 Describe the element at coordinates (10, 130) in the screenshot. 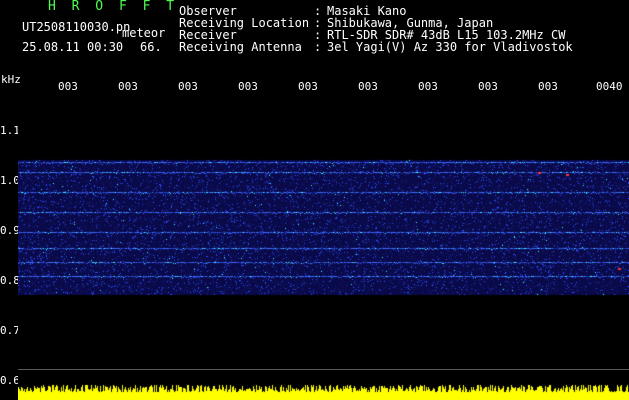

I see `freq-tick-1.1: 1.1` at that location.